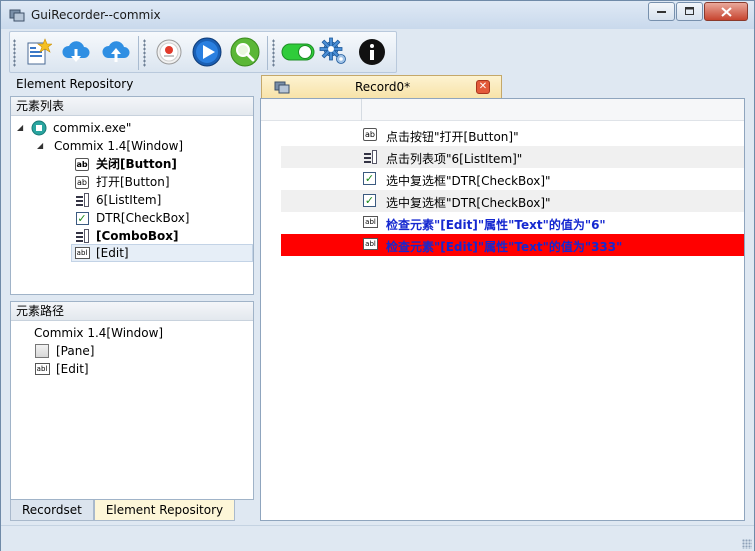 Image resolution: width=755 pixels, height=551 pixels. I want to click on repository-title: Element Repository, so click(132, 84).